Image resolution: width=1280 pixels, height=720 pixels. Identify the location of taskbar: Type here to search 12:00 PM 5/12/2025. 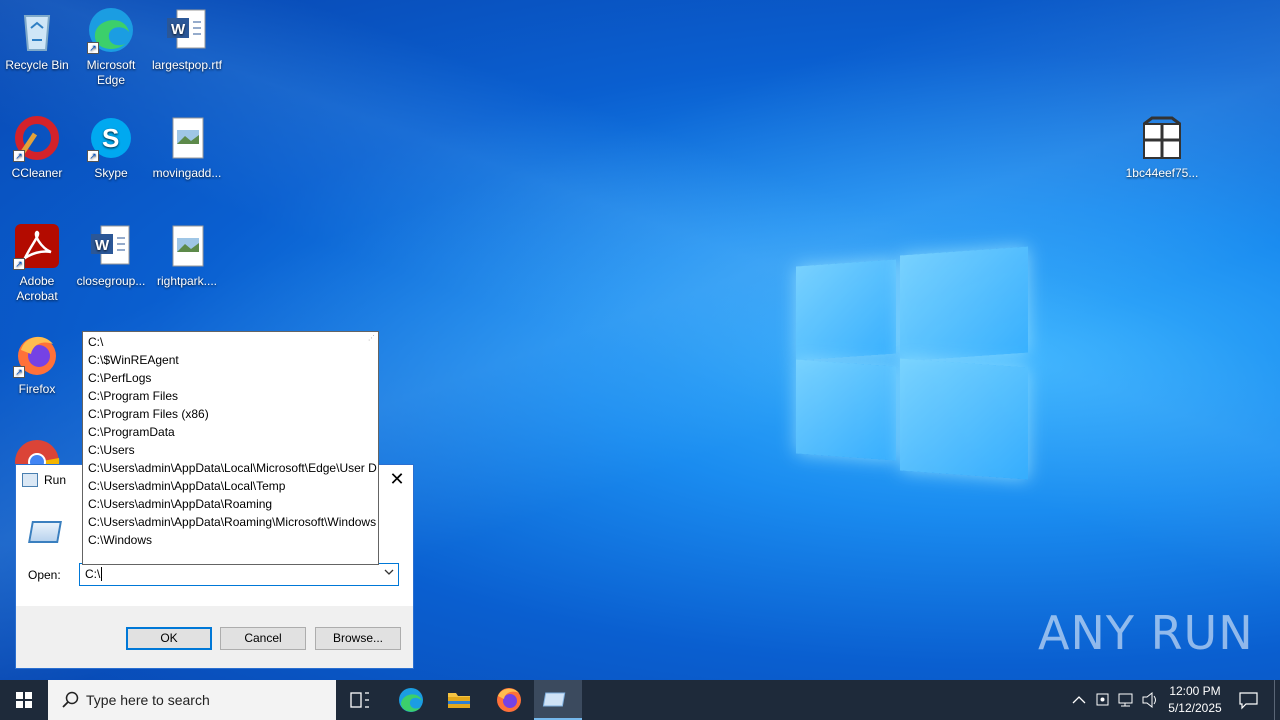
(640, 700).